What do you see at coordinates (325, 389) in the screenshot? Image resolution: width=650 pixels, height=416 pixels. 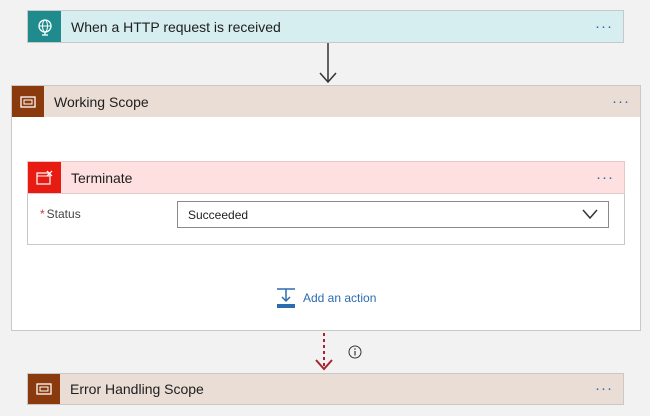 I see `error-handling-scope-header: Error Handling Scope ···` at bounding box center [325, 389].